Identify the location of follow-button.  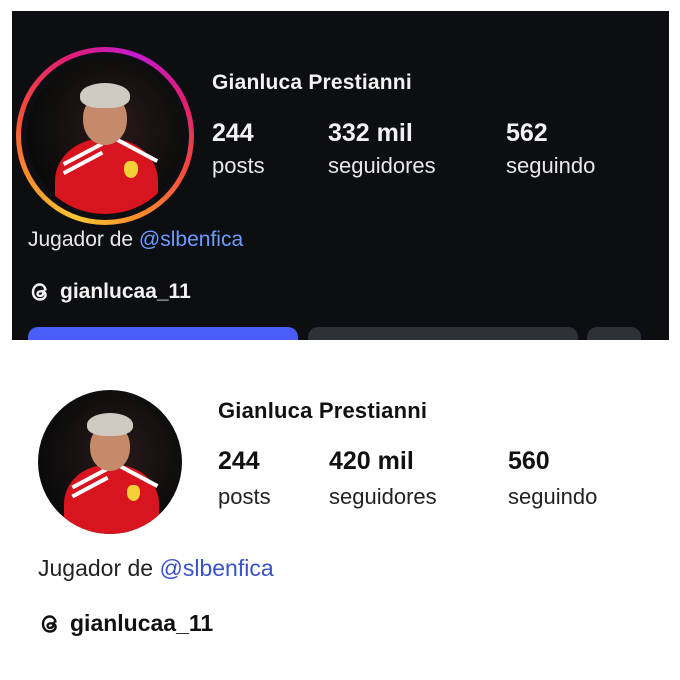
(163, 333).